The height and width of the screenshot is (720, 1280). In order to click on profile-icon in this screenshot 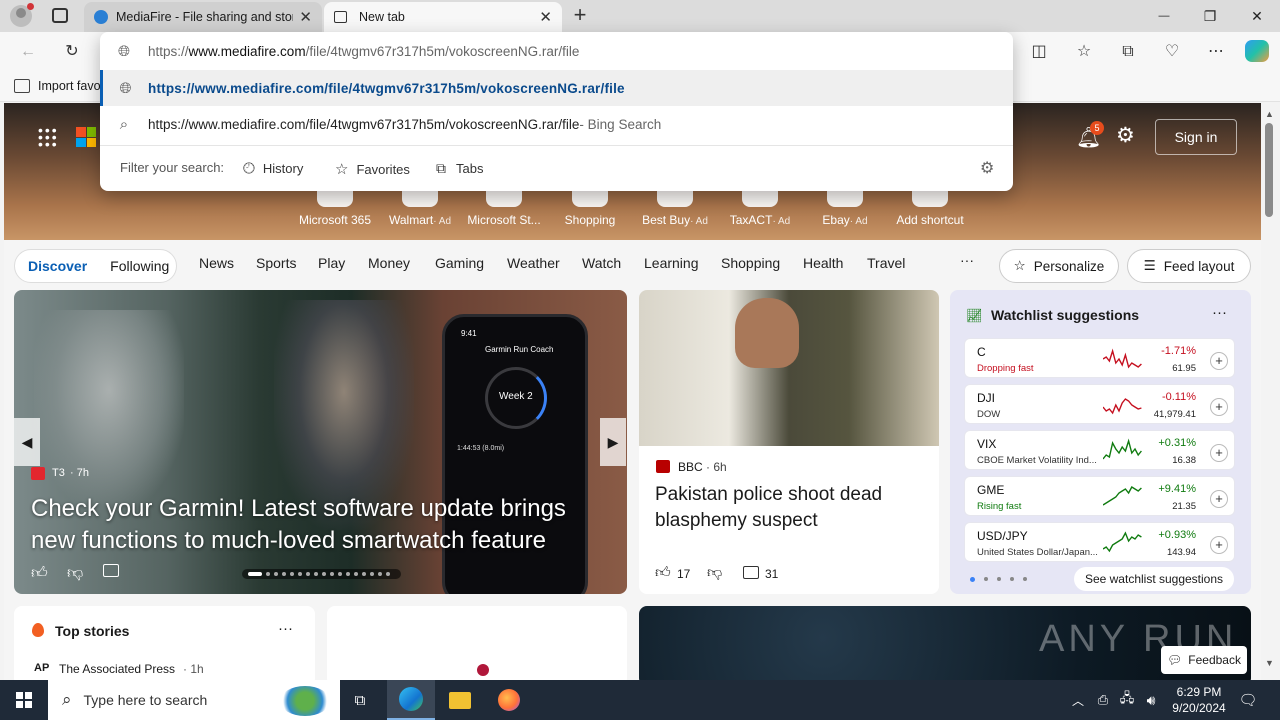, I will do `click(22, 15)`.